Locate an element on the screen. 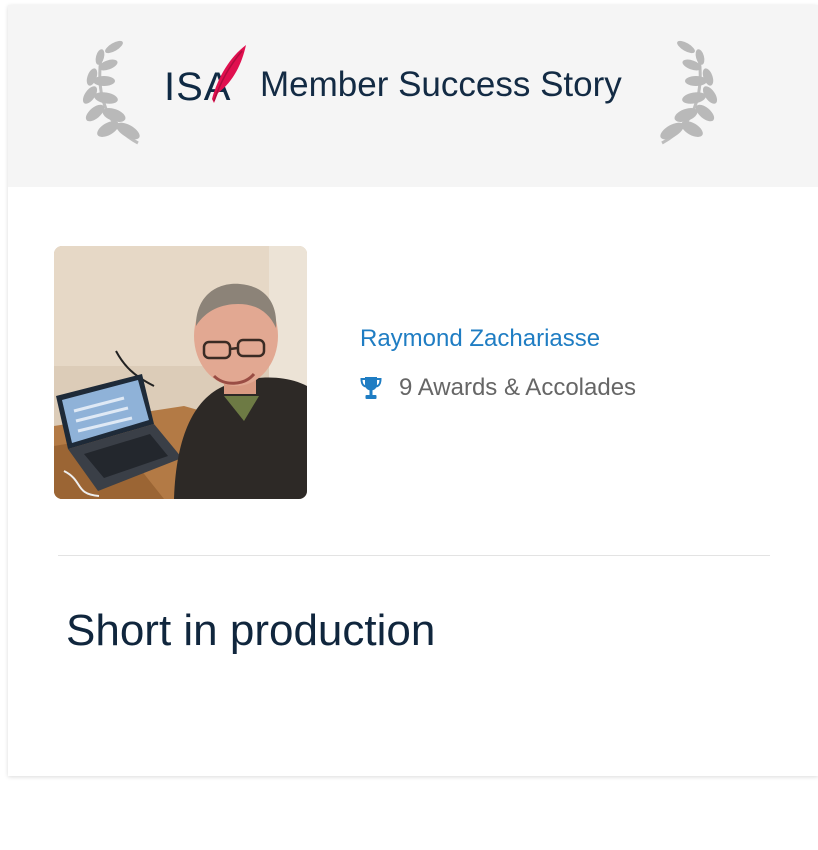  awards-row: 9 Awards & Accolades is located at coordinates (498, 388).